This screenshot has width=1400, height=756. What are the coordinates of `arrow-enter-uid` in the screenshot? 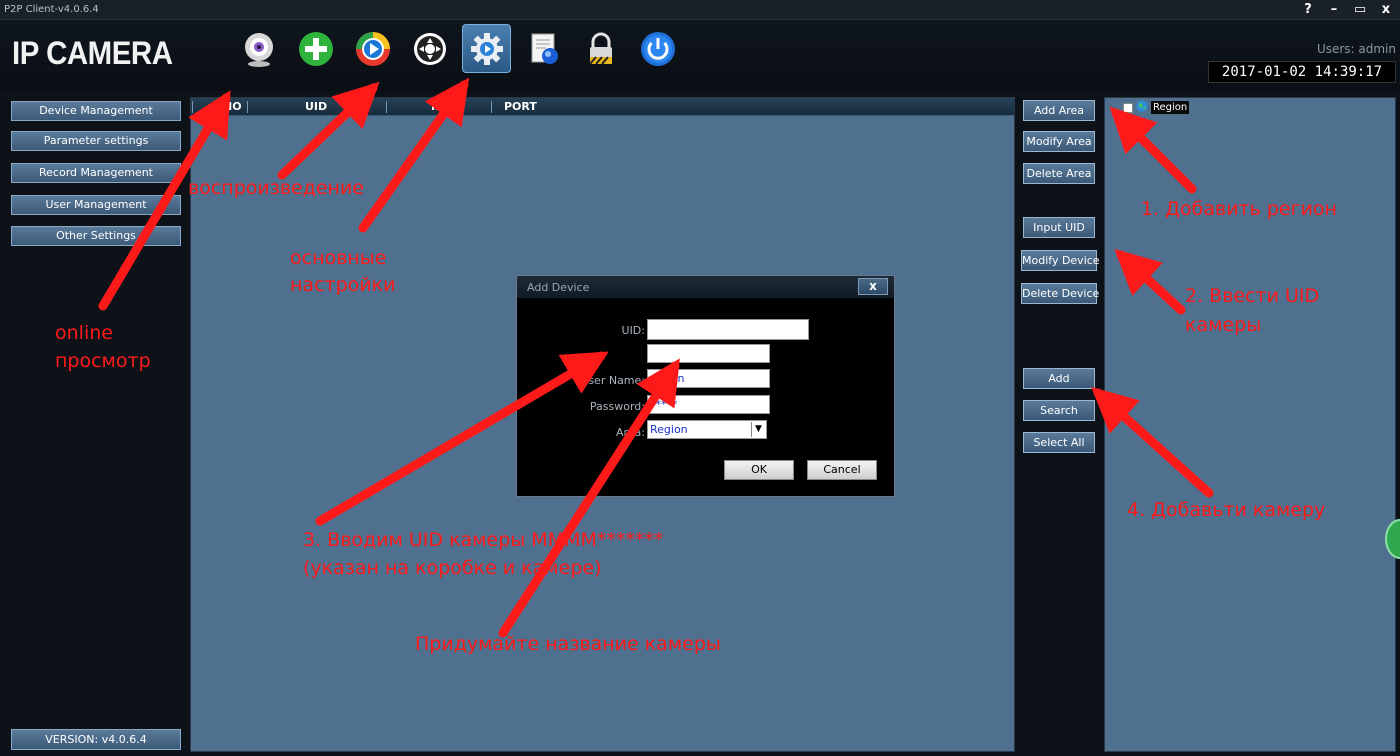 It's located at (462, 438).